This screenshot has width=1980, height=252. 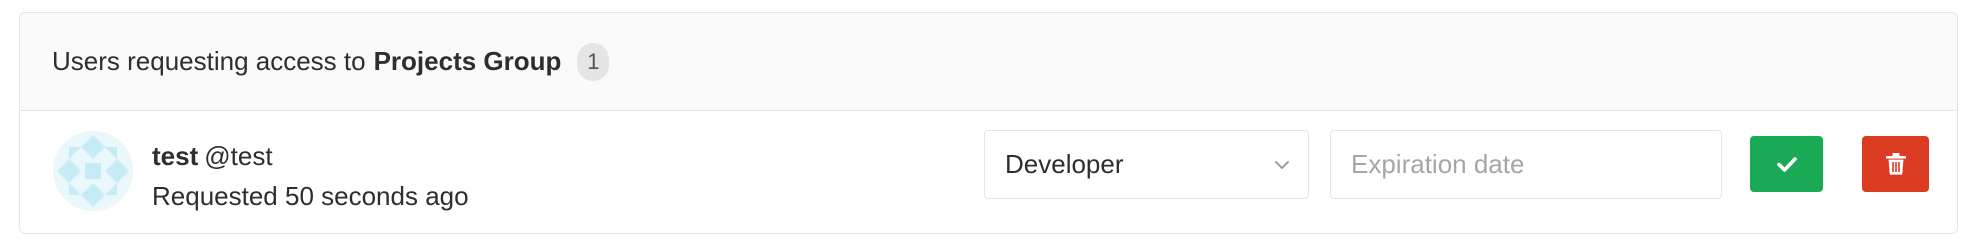 I want to click on chevron-down-icon, so click(x=1282, y=165).